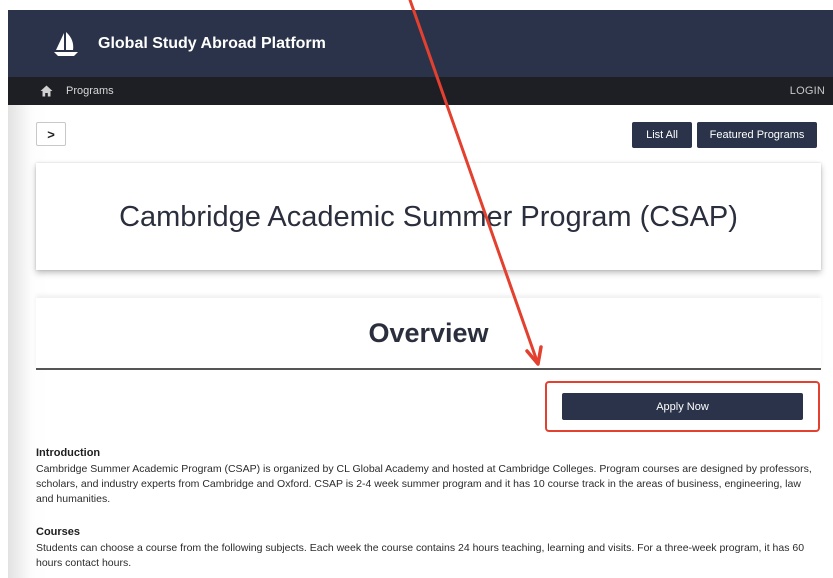 The height and width of the screenshot is (578, 833). What do you see at coordinates (68, 453) in the screenshot?
I see `introduction-heading: Introduction` at bounding box center [68, 453].